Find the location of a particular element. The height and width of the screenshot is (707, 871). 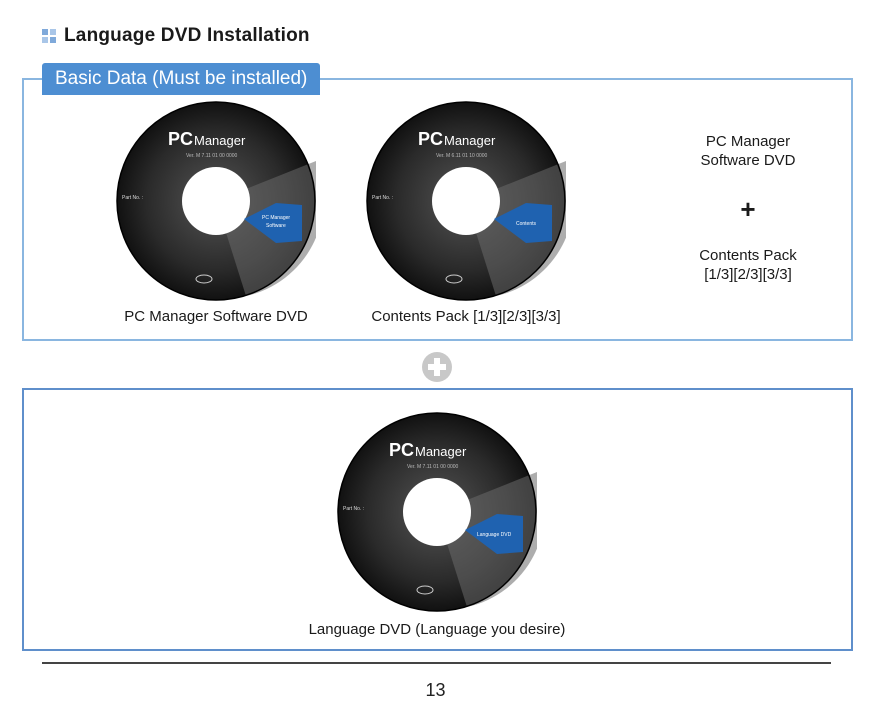

page-number: 13 is located at coordinates (435, 690).